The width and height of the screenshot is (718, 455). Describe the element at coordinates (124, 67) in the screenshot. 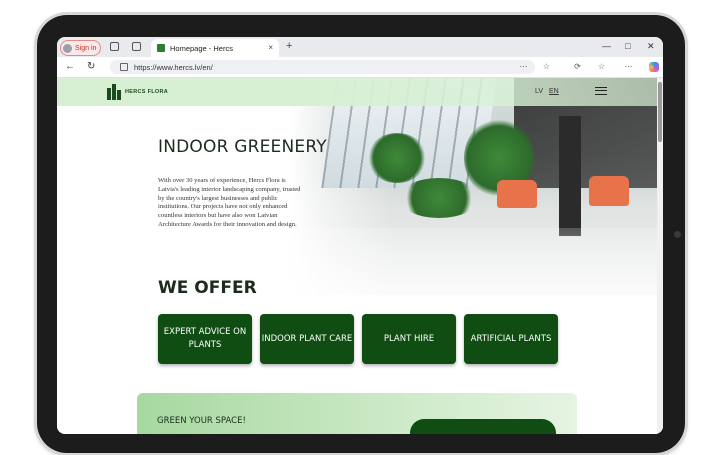

I see `lock-icon` at that location.